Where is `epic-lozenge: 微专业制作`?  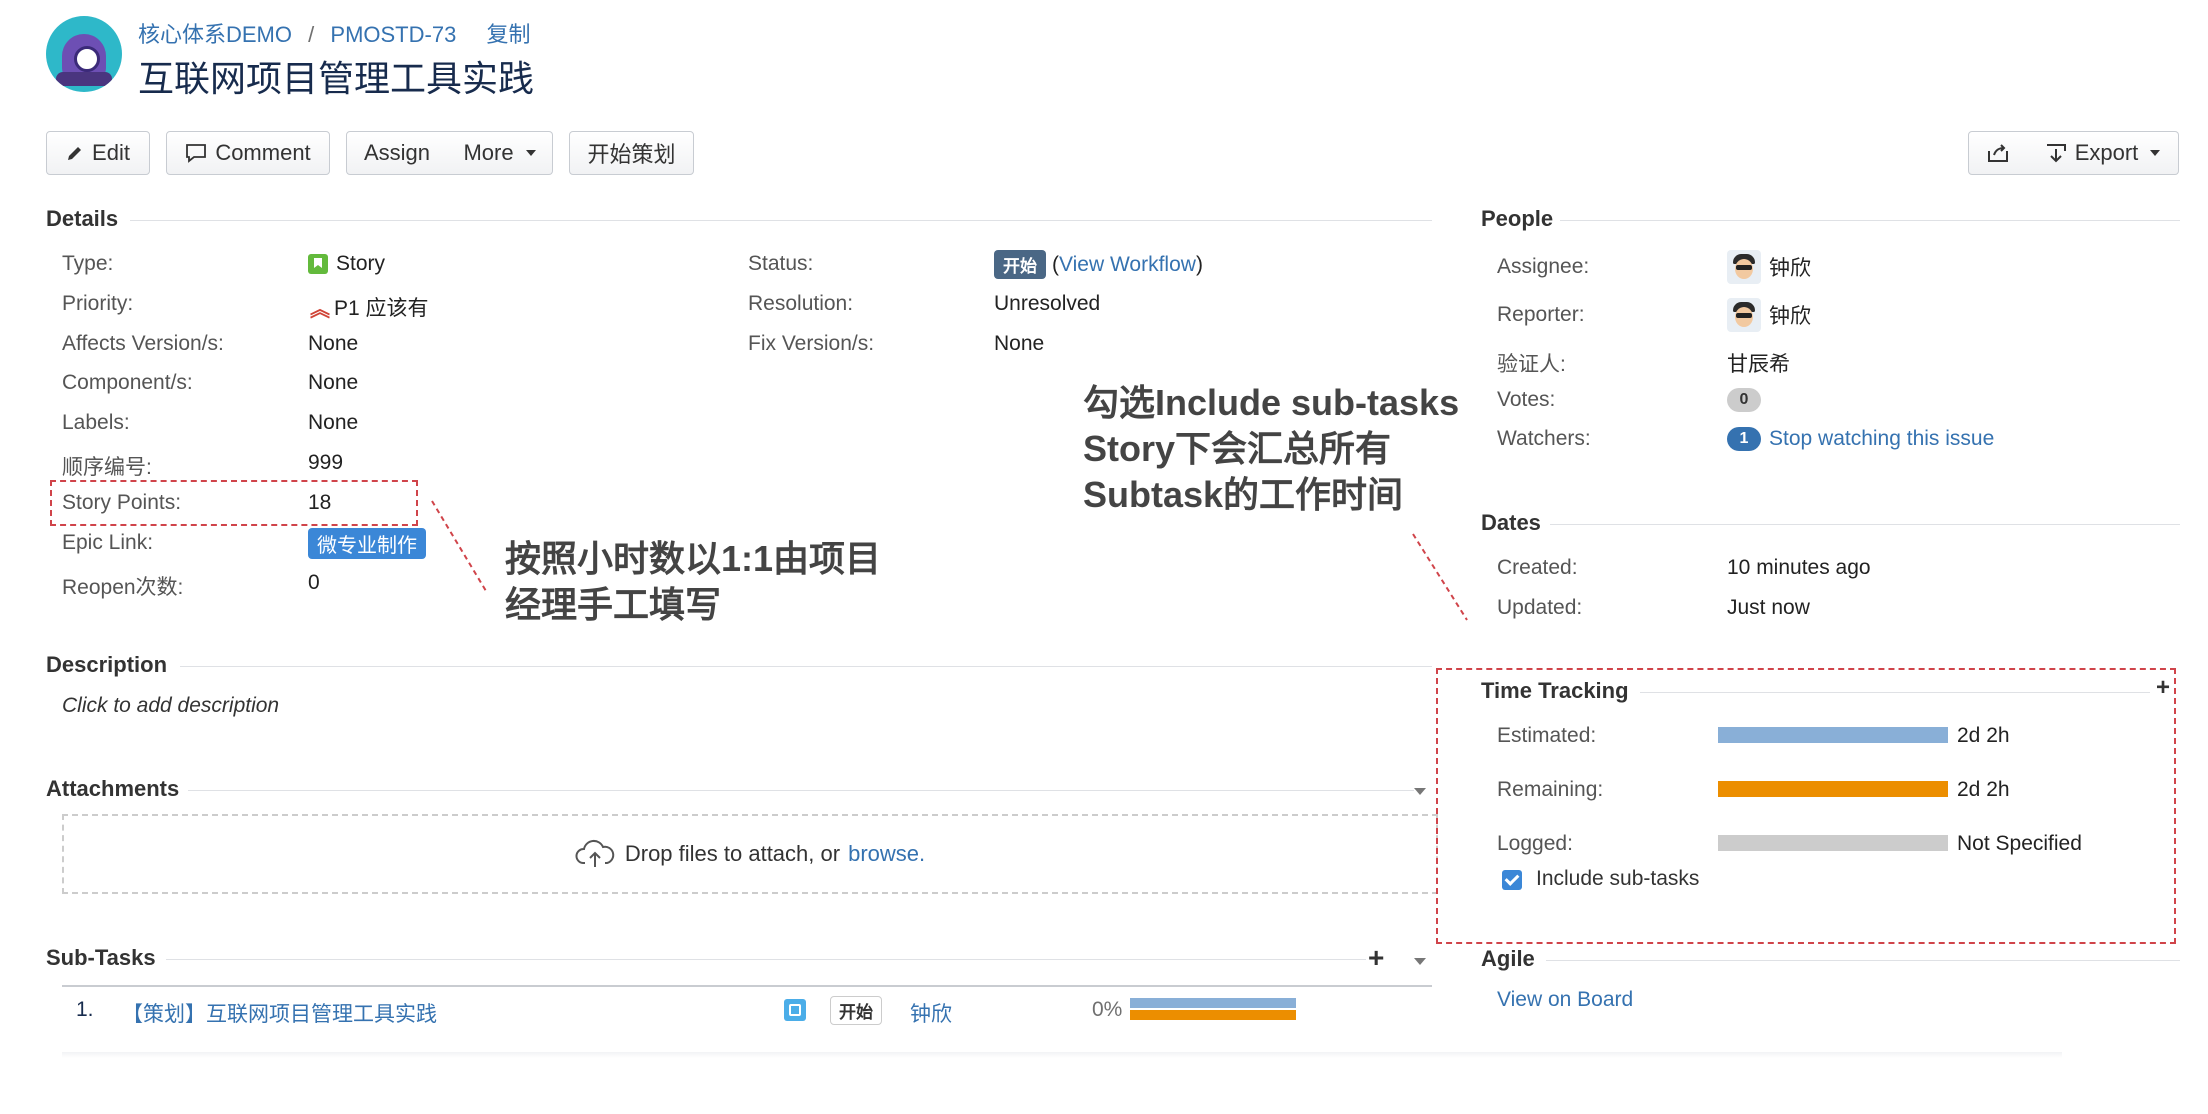 epic-lozenge: 微专业制作 is located at coordinates (367, 543).